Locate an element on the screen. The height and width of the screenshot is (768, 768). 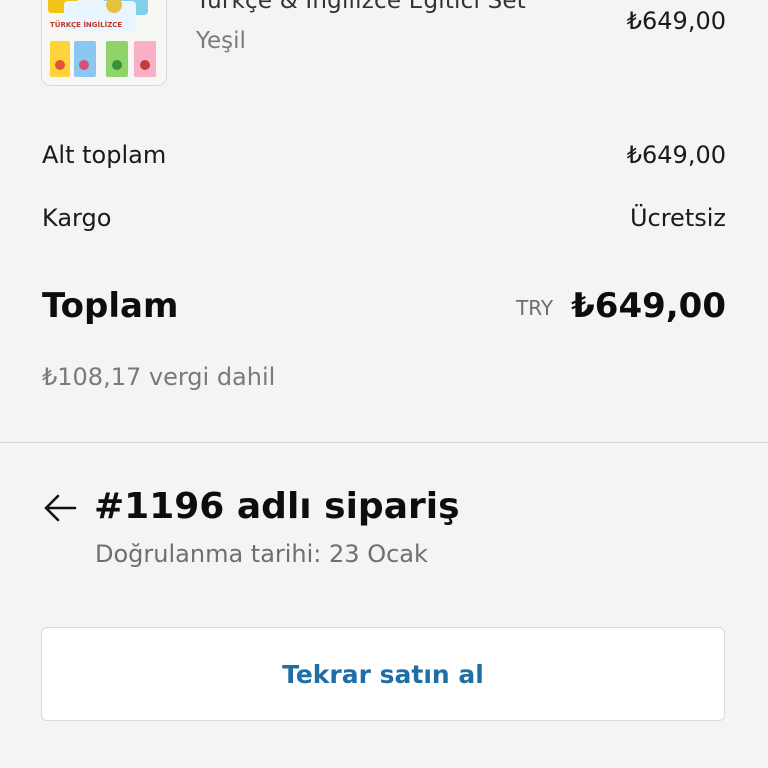
arrow-left-icon is located at coordinates (60, 508).